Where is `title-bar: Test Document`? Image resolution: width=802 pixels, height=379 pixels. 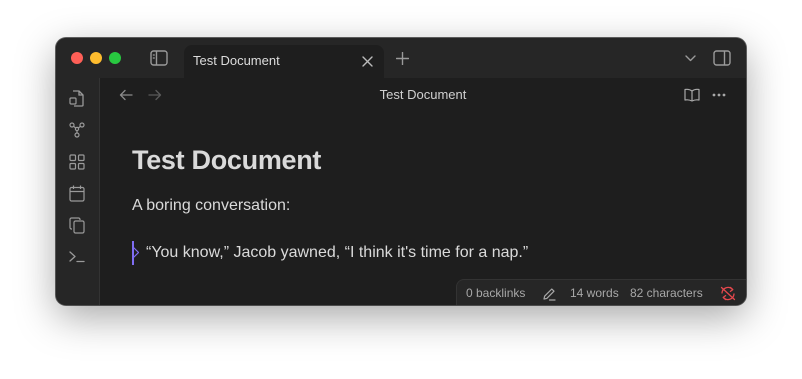 title-bar: Test Document is located at coordinates (401, 58).